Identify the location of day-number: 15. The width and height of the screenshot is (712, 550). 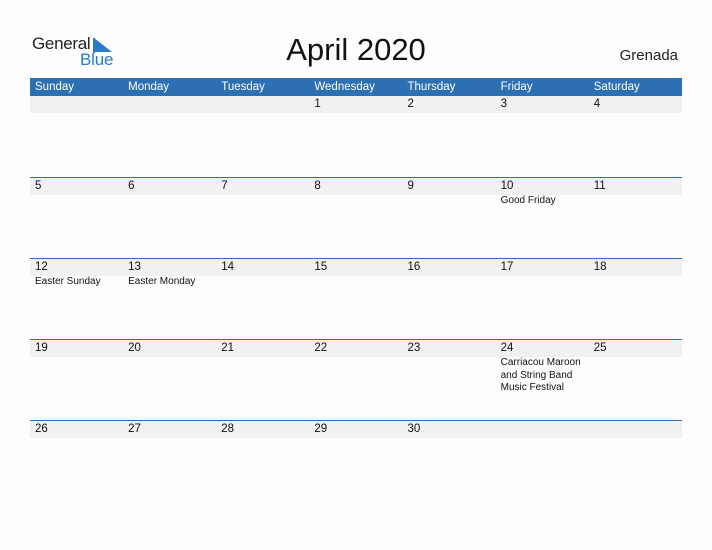
(321, 267).